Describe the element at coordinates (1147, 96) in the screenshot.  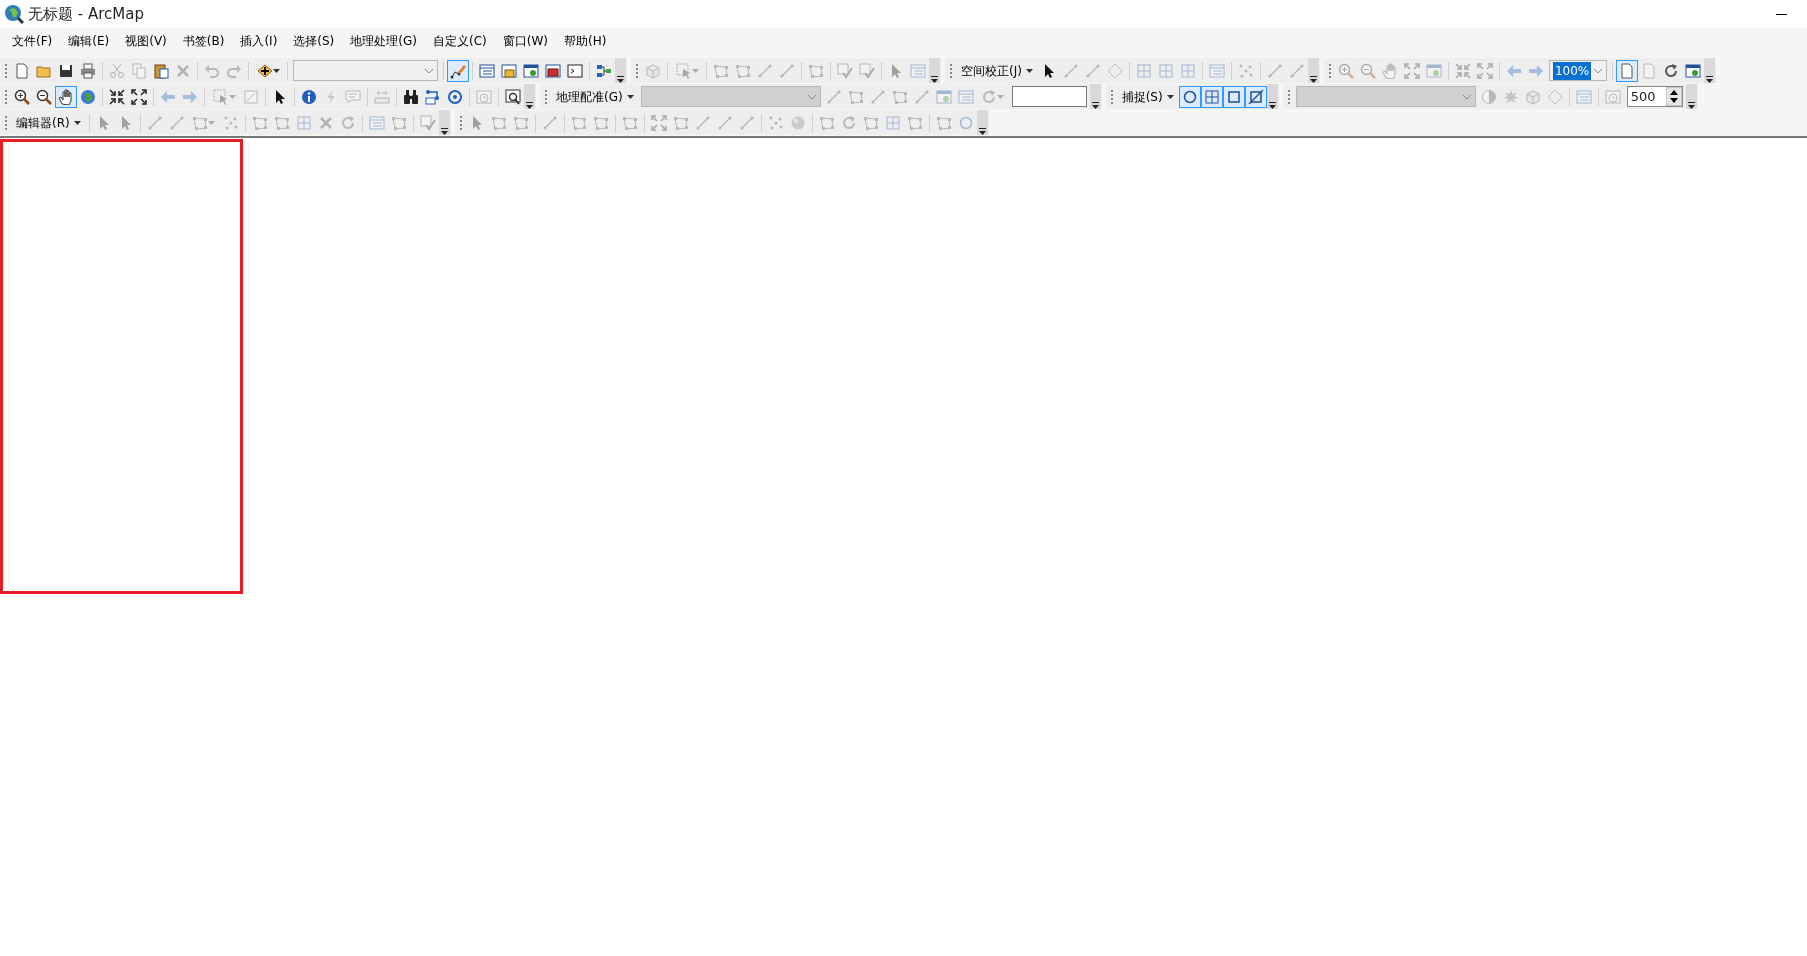
I see `toolbar-menu: 捕捉(S)` at that location.